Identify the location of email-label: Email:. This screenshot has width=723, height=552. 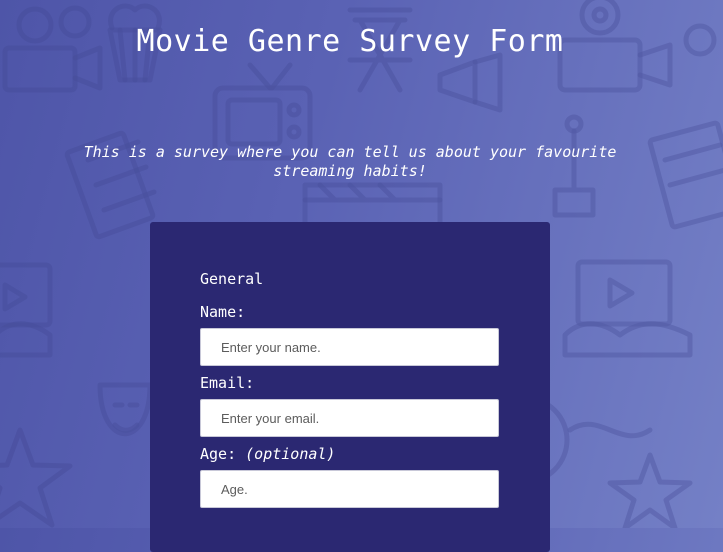
(227, 383).